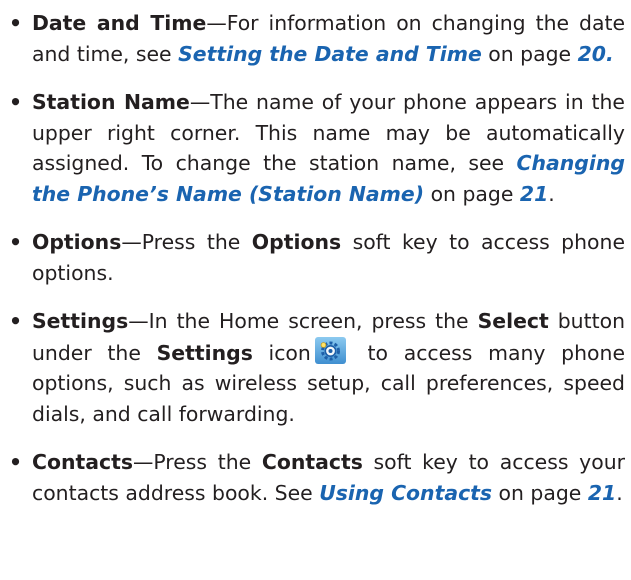 This screenshot has height=580, width=631. What do you see at coordinates (296, 242) in the screenshot?
I see `options-soft-key-label: Options` at bounding box center [296, 242].